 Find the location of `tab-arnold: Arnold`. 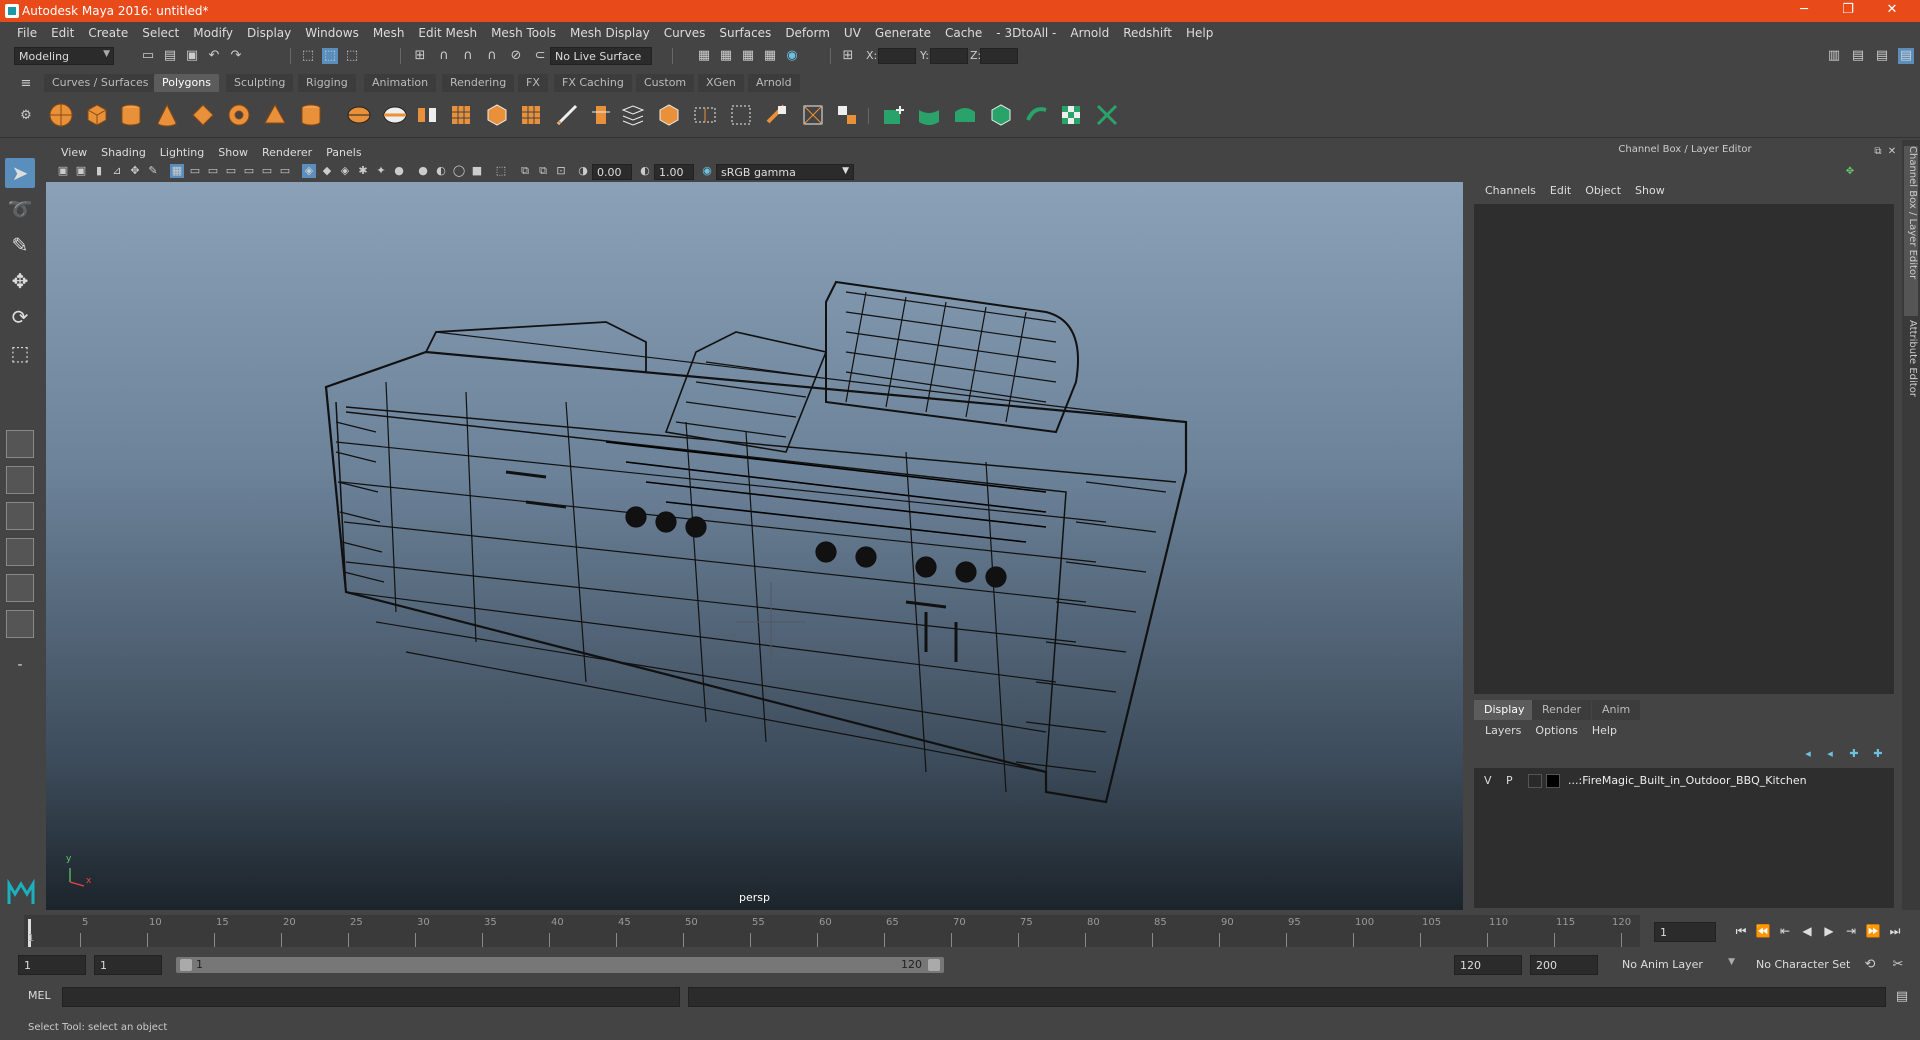

tab-arnold: Arnold is located at coordinates (774, 83).